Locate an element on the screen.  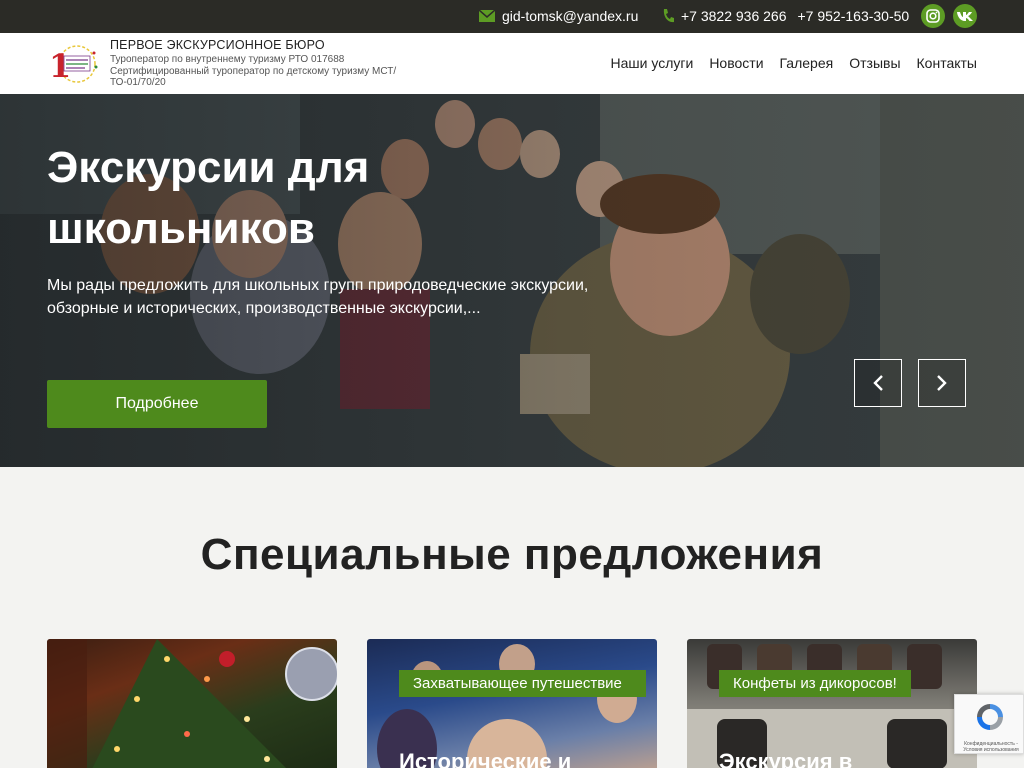
instagram-button is located at coordinates (933, 16).